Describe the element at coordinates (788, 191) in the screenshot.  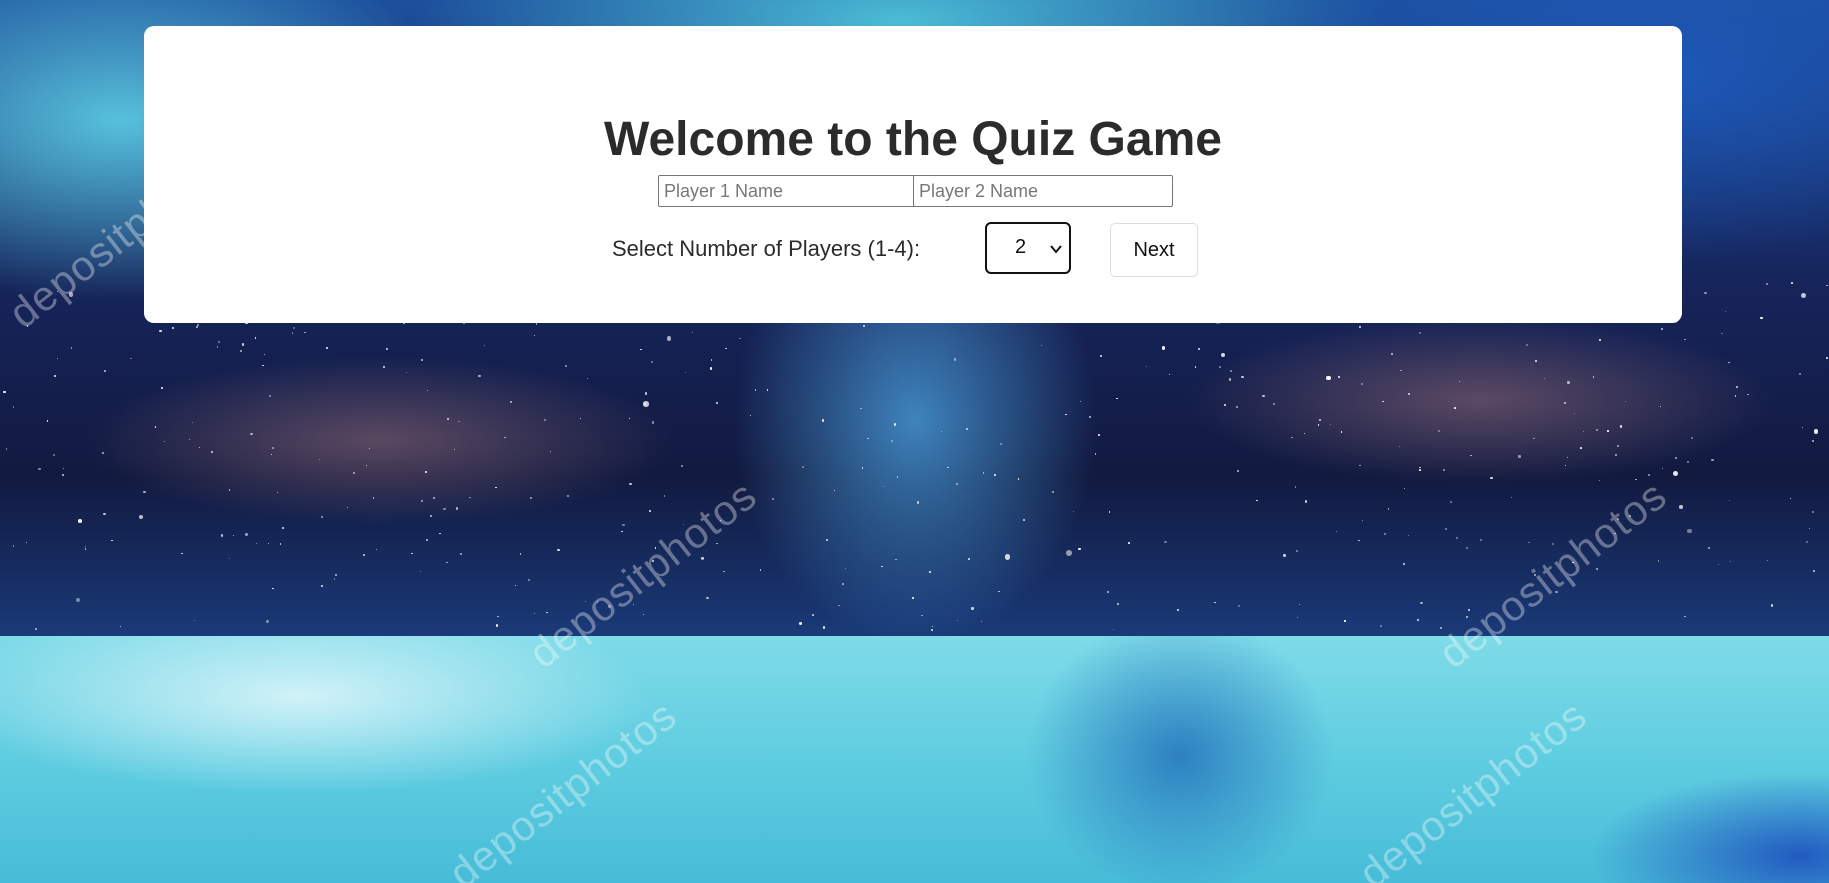
I see `player-1-name-input` at that location.